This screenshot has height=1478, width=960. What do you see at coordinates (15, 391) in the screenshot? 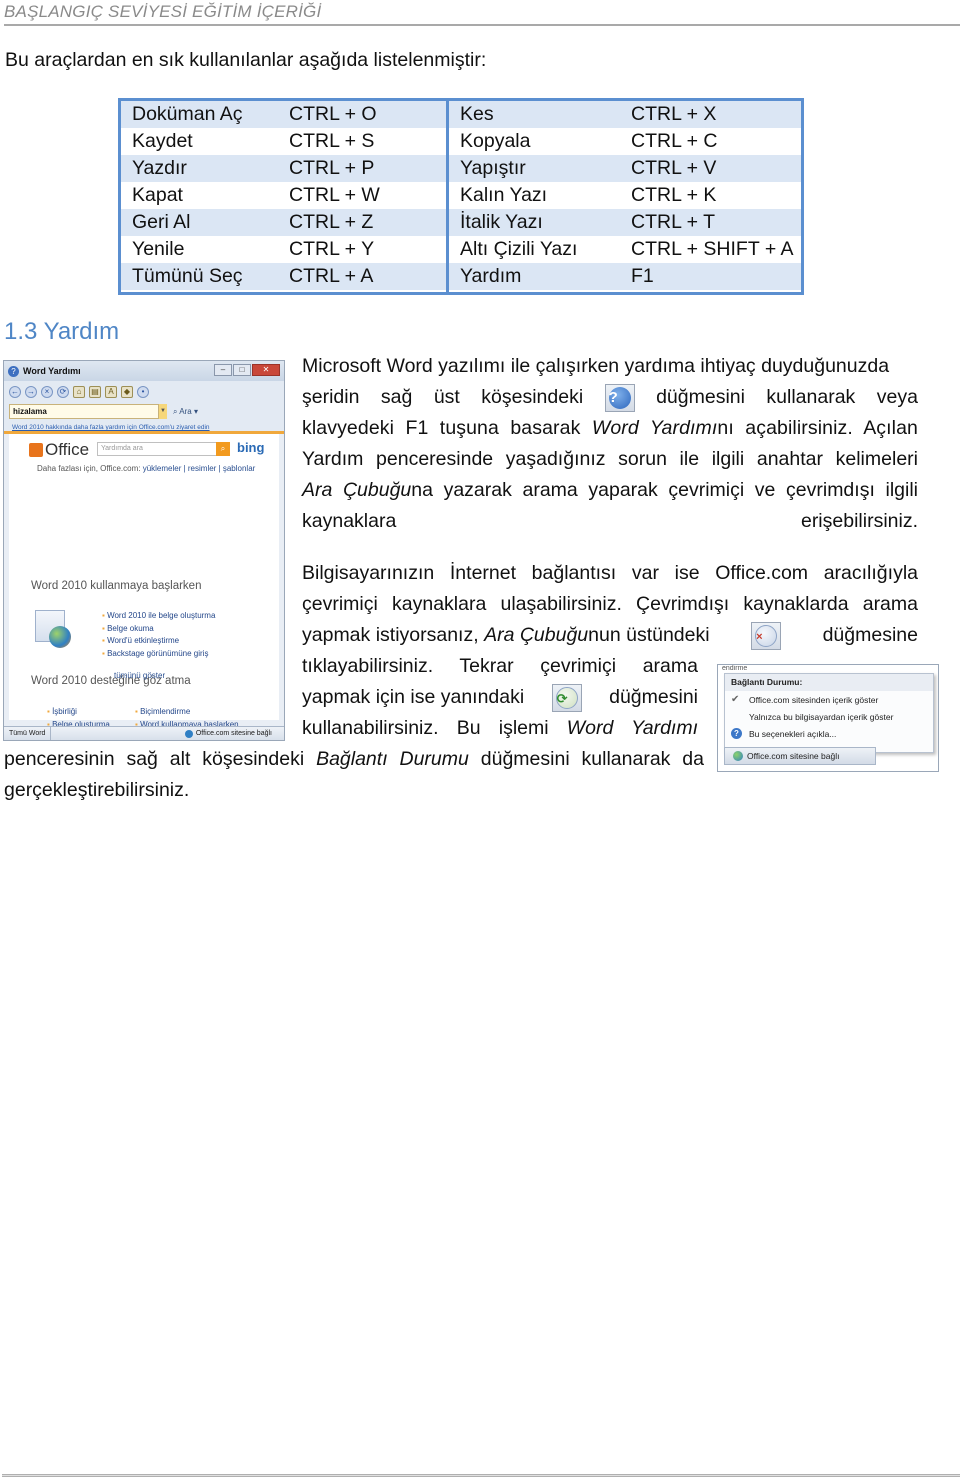
I see `back-icon: ←` at bounding box center [15, 391].